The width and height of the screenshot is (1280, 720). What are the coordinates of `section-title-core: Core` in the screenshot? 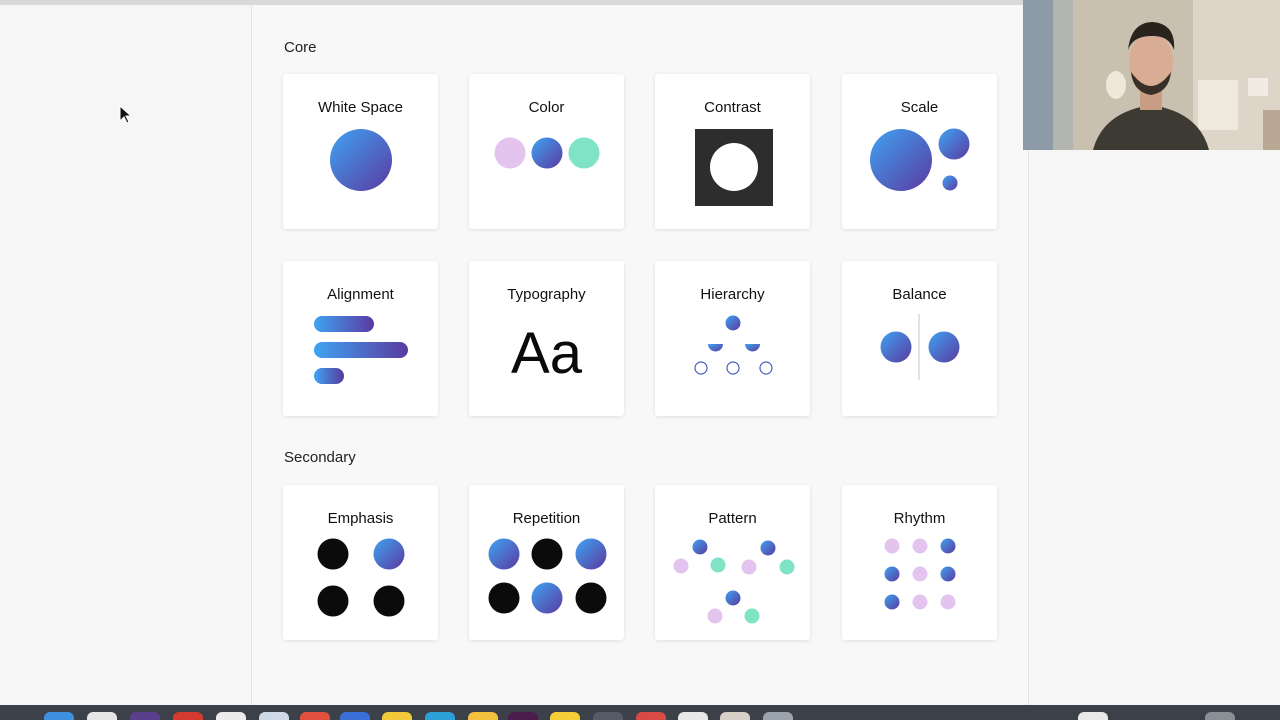 It's located at (300, 47).